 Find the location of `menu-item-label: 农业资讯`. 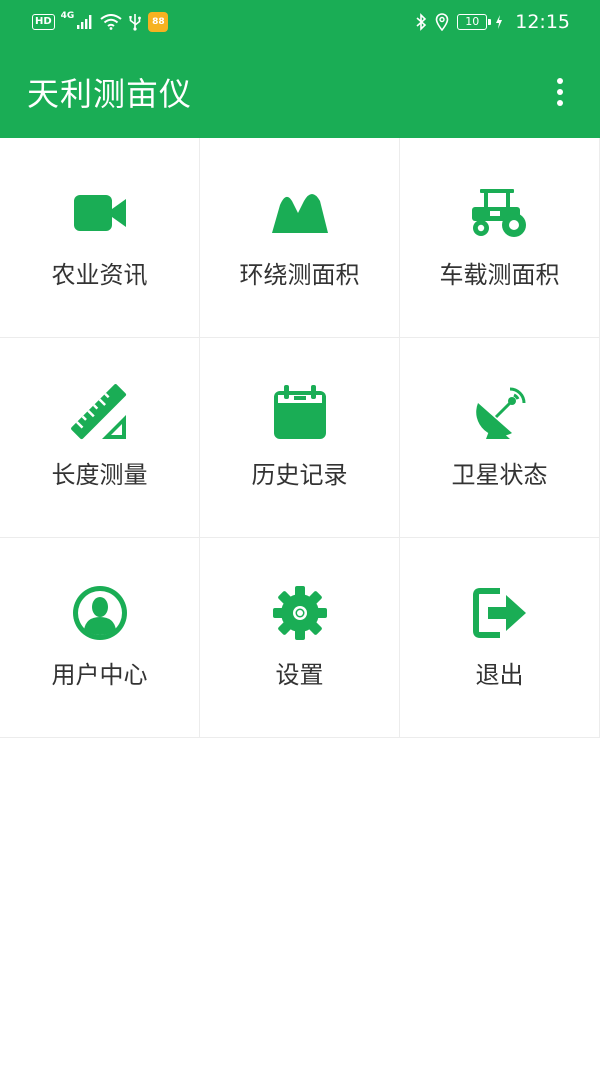

menu-item-label: 农业资讯 is located at coordinates (99, 275).